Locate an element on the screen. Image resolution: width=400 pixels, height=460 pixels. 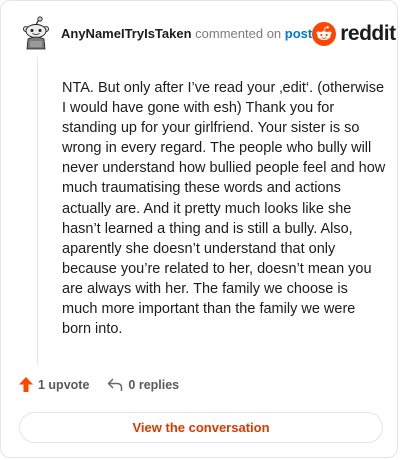
action-text: commented on is located at coordinates (238, 33).